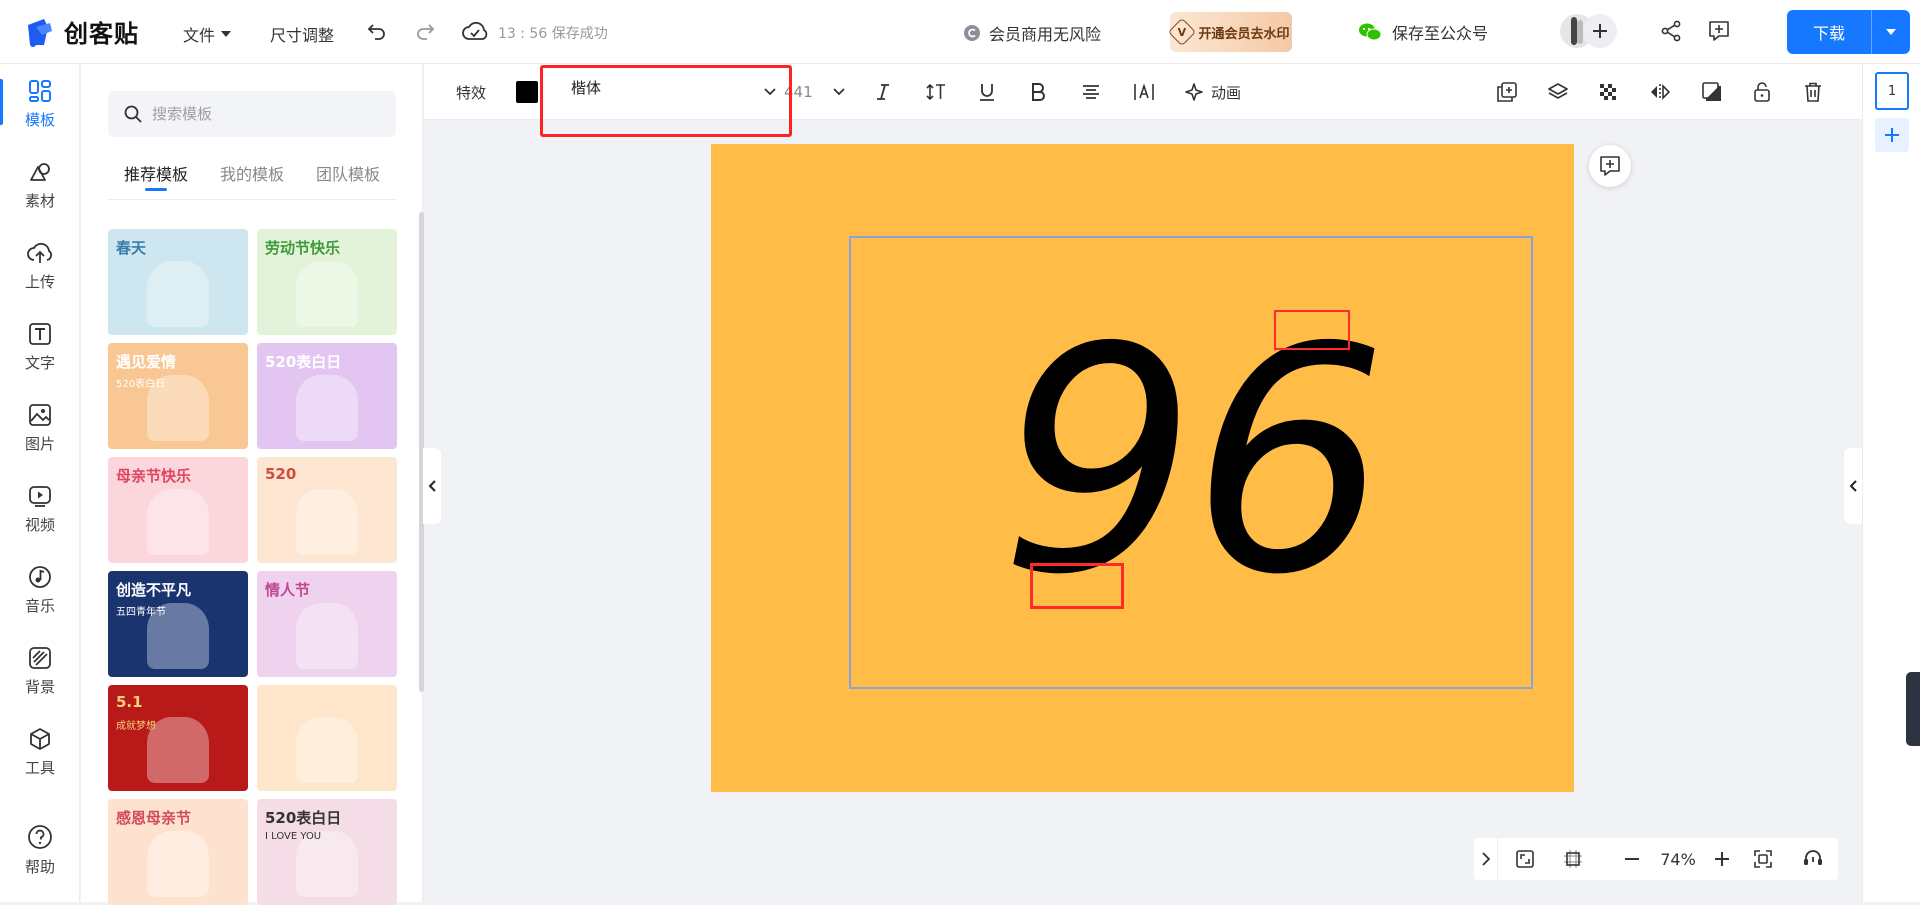 This screenshot has width=1920, height=905. I want to click on rail-label: 工具, so click(39, 767).